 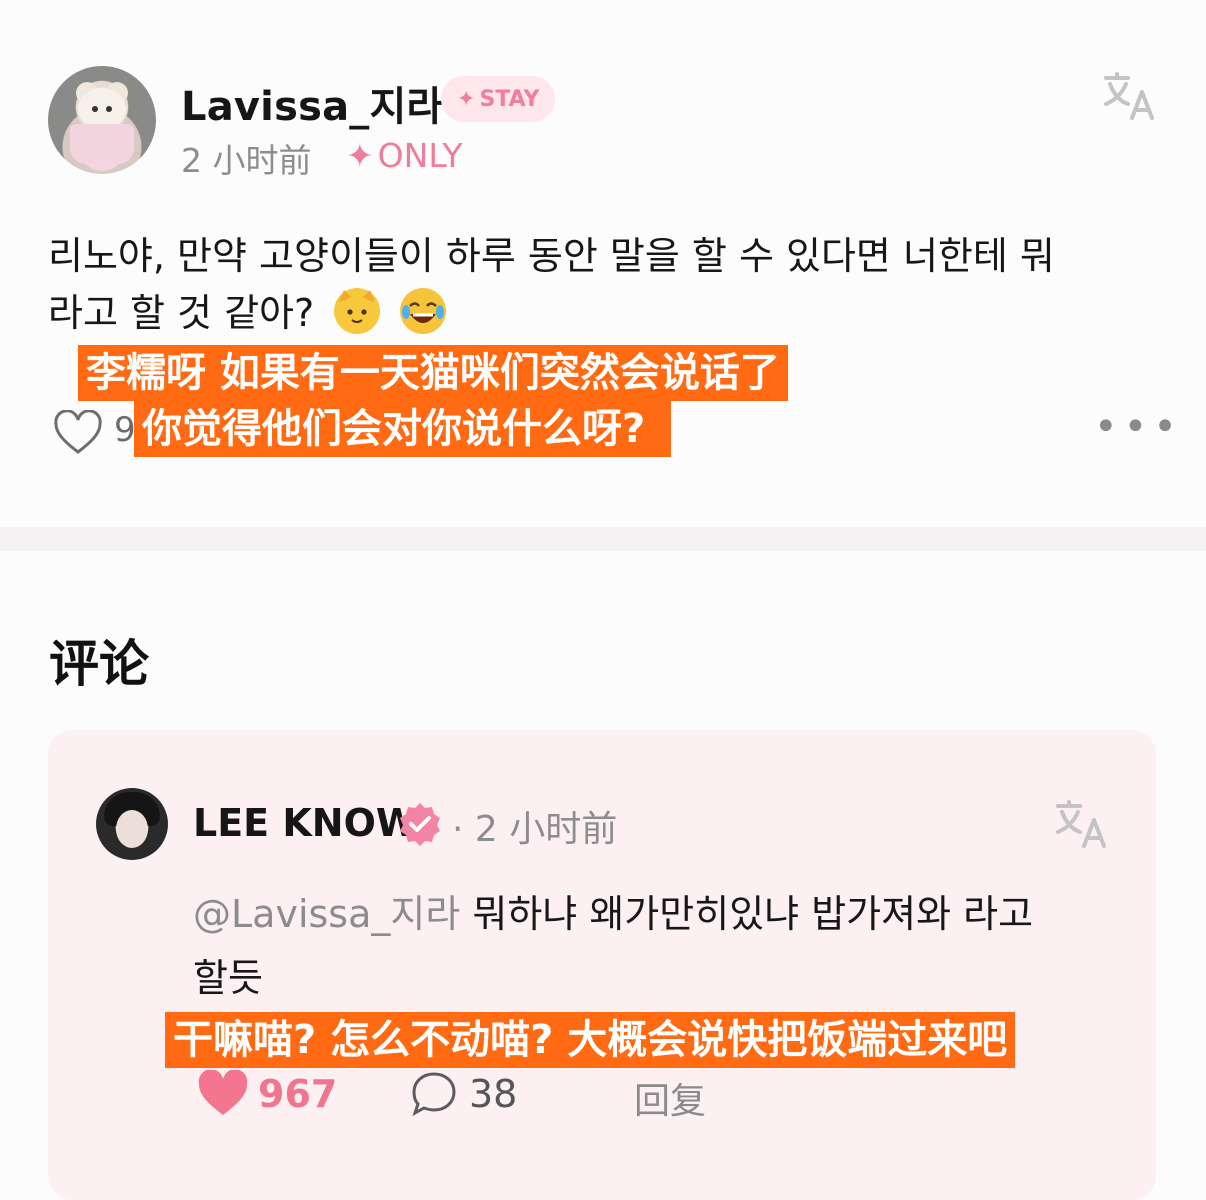 I want to click on post-text-line2: 라고 할 것 같아?, so click(x=181, y=313).